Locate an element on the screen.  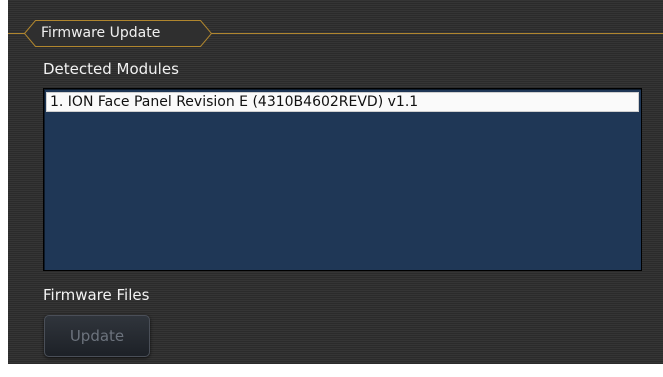
tab-firmware-update: Firmware Update is located at coordinates (118, 33).